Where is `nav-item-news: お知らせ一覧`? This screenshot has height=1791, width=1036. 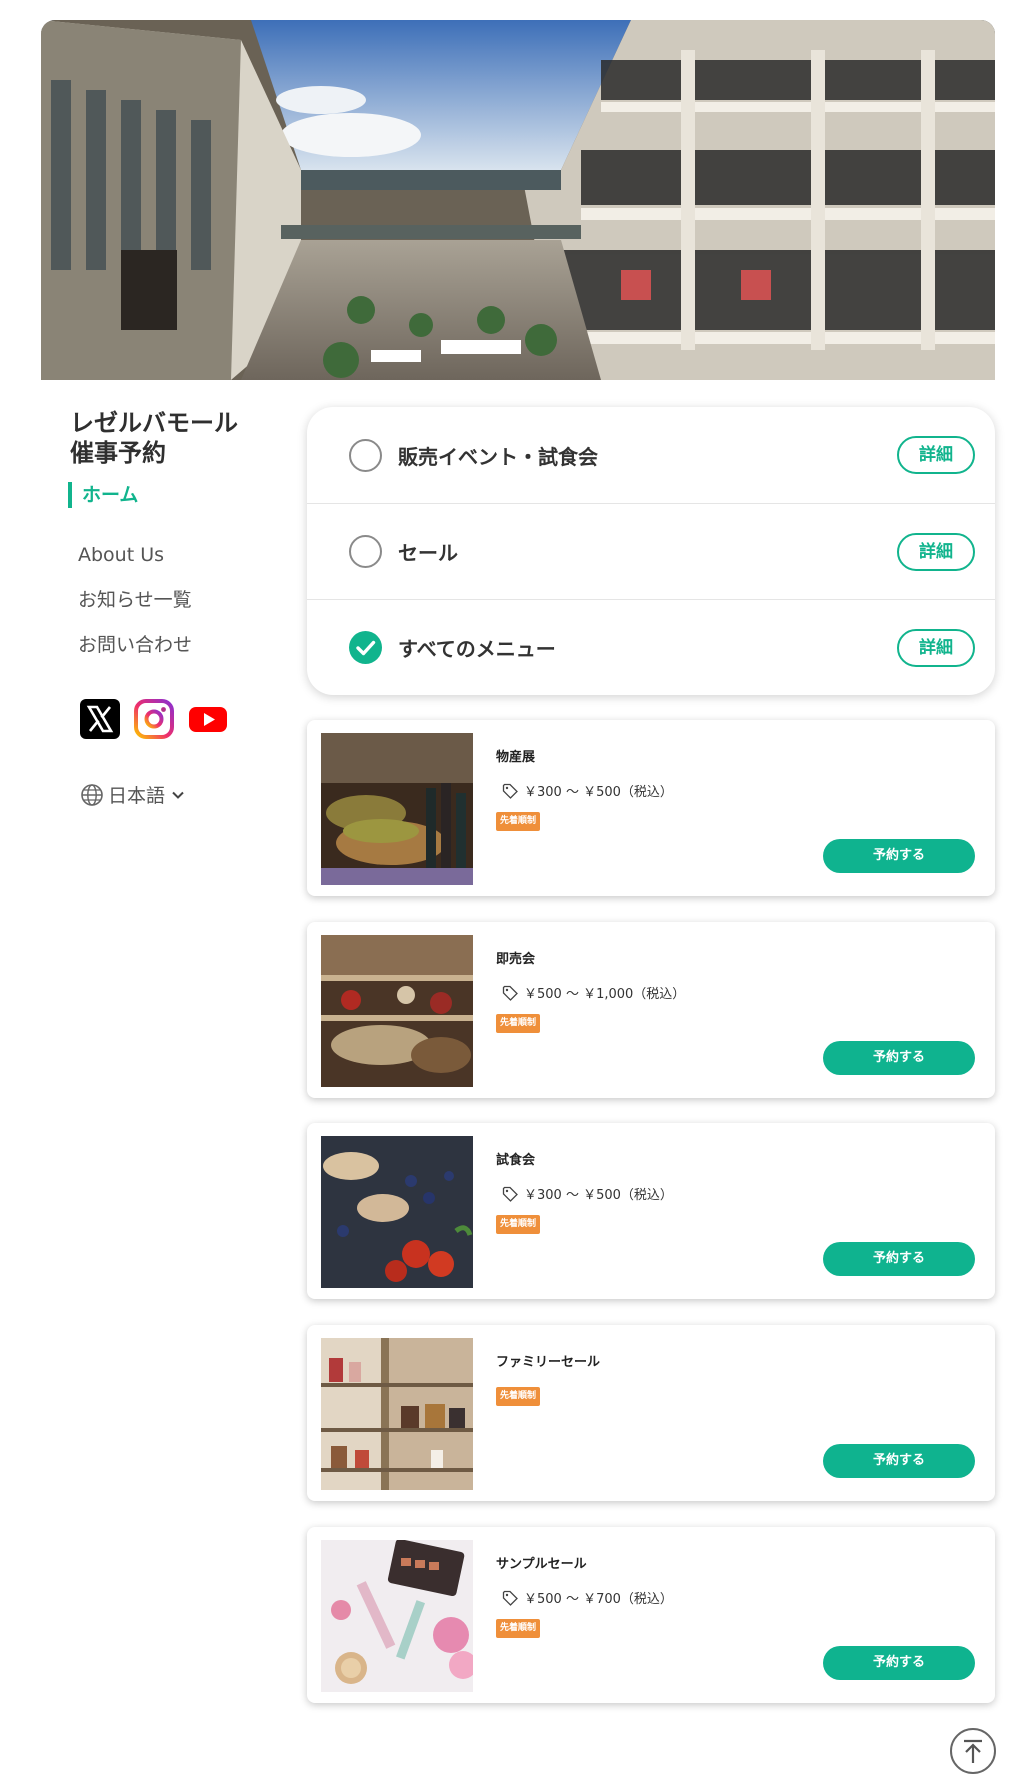 nav-item-news: お知らせ一覧 is located at coordinates (135, 600).